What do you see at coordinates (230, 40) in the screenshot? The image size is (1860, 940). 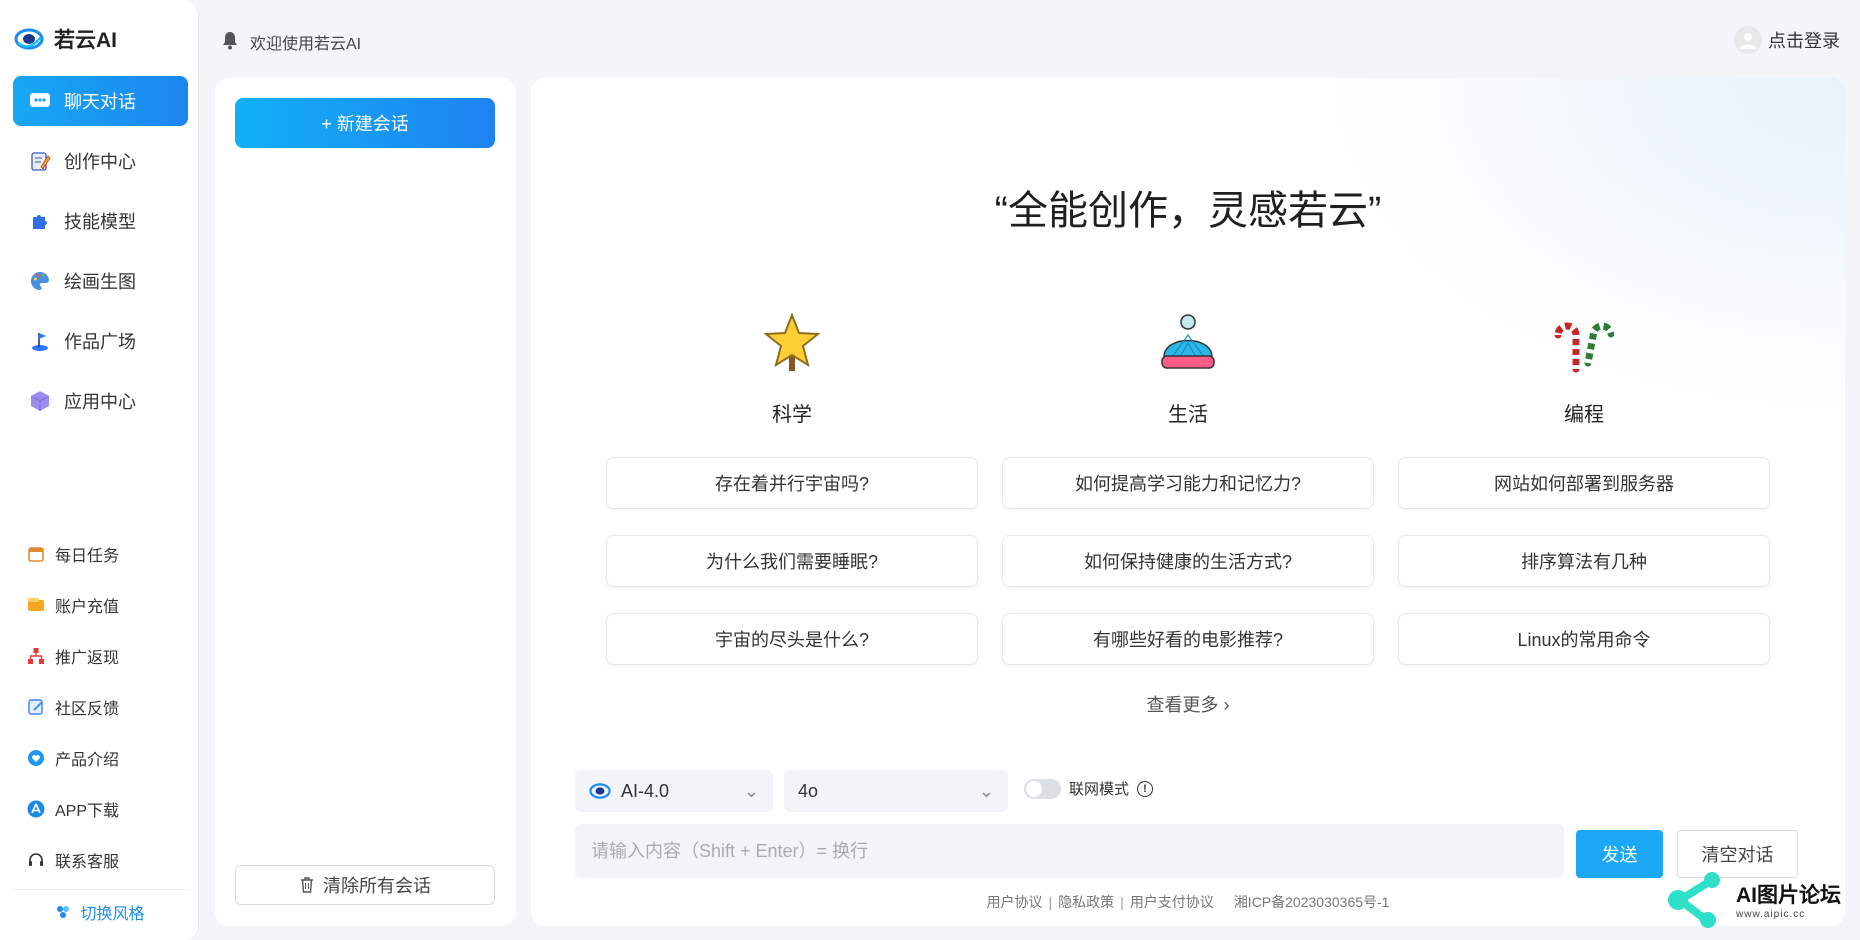 I see `bell-icon` at bounding box center [230, 40].